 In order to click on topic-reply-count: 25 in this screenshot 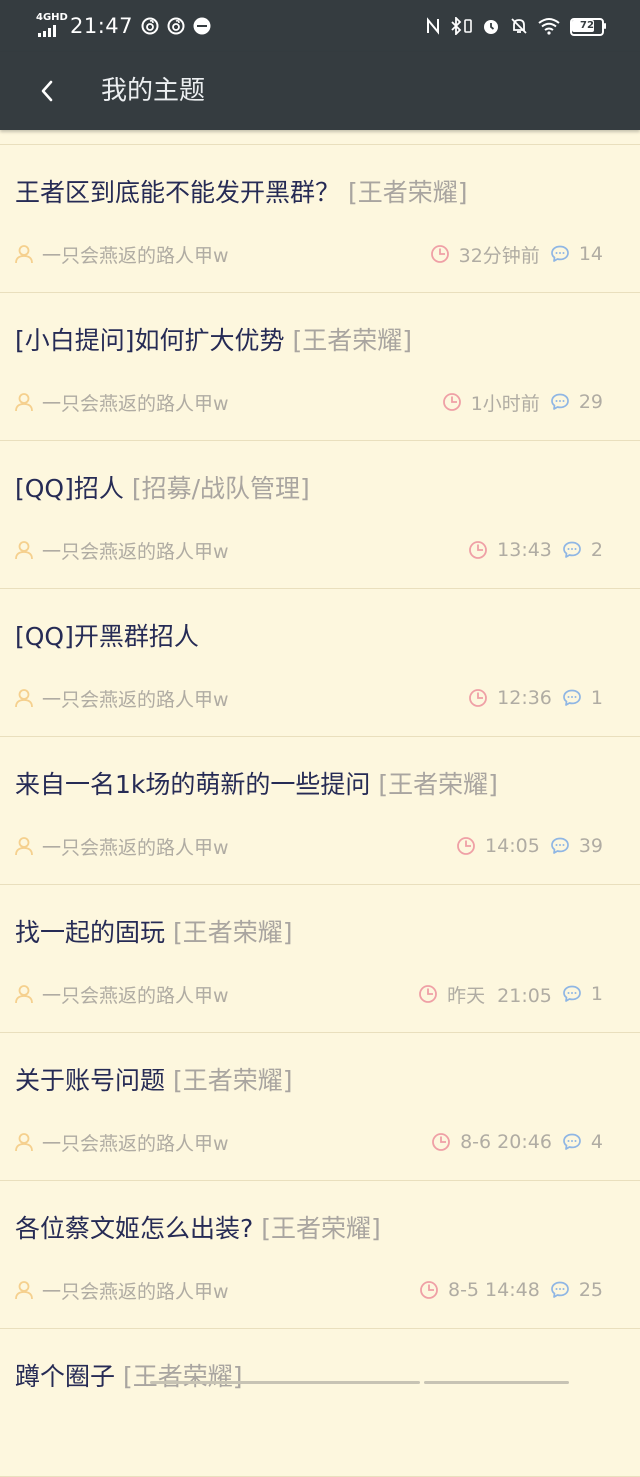, I will do `click(590, 1290)`.